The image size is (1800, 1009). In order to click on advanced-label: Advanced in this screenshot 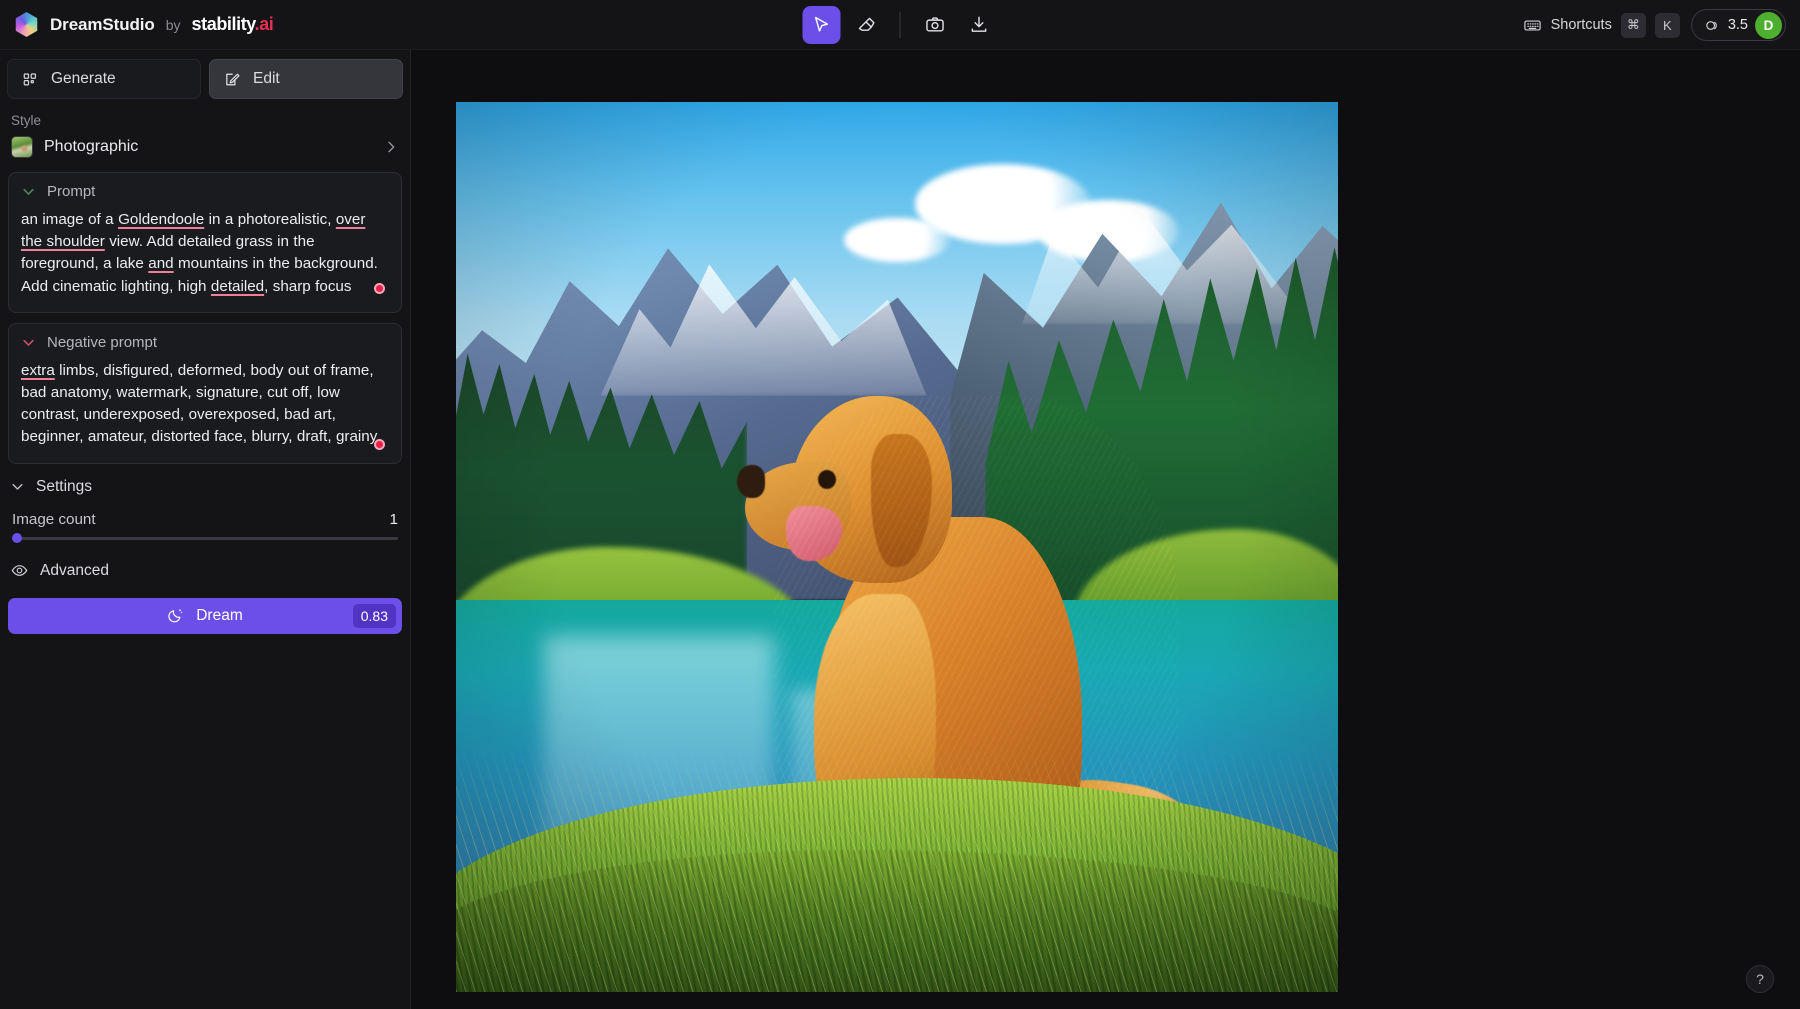, I will do `click(74, 570)`.